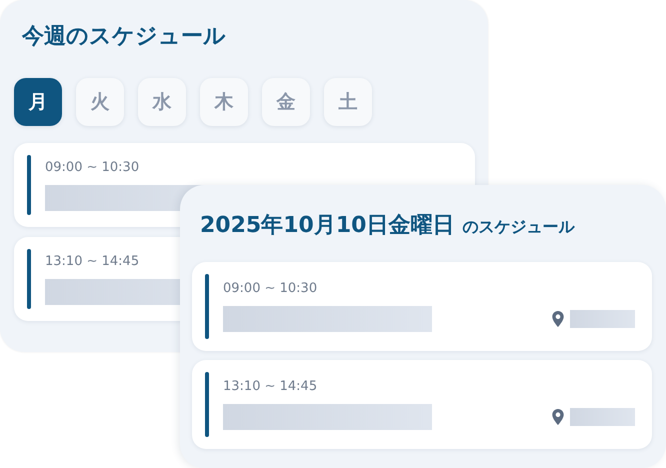 The width and height of the screenshot is (666, 468). What do you see at coordinates (327, 226) in the screenshot?
I see `panel-title: 2025年10月10日金曜日` at bounding box center [327, 226].